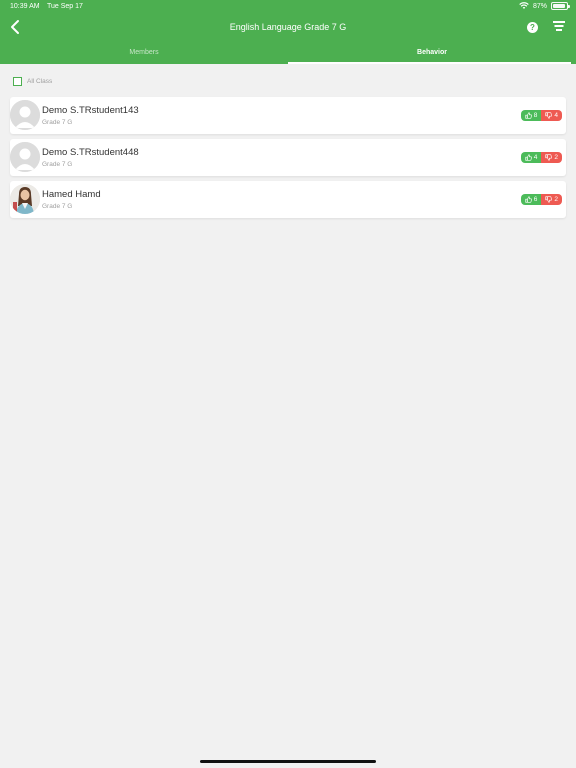 The image size is (576, 768). What do you see at coordinates (556, 115) in the screenshot?
I see `negative-count: 4` at bounding box center [556, 115].